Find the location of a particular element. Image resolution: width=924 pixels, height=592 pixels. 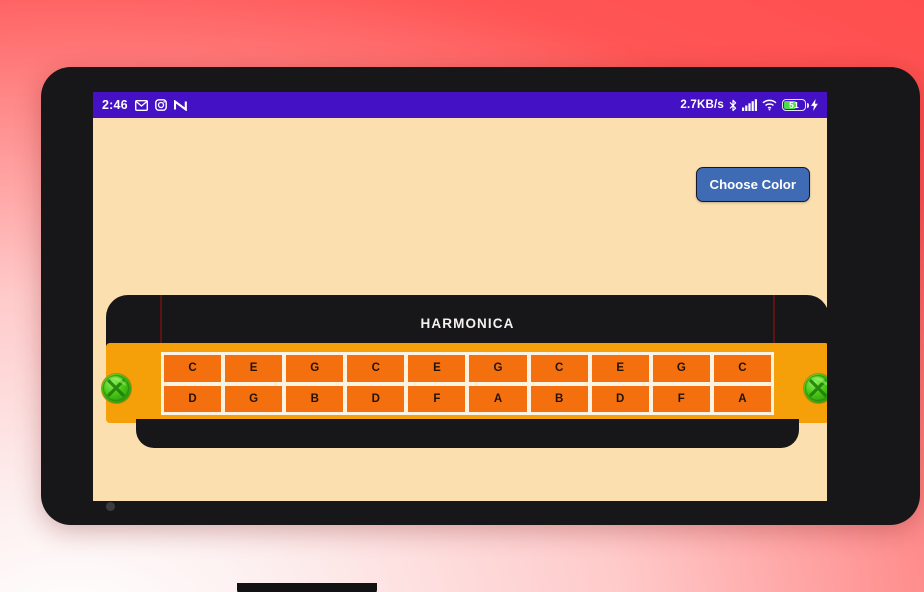

signal-icon is located at coordinates (749, 105).